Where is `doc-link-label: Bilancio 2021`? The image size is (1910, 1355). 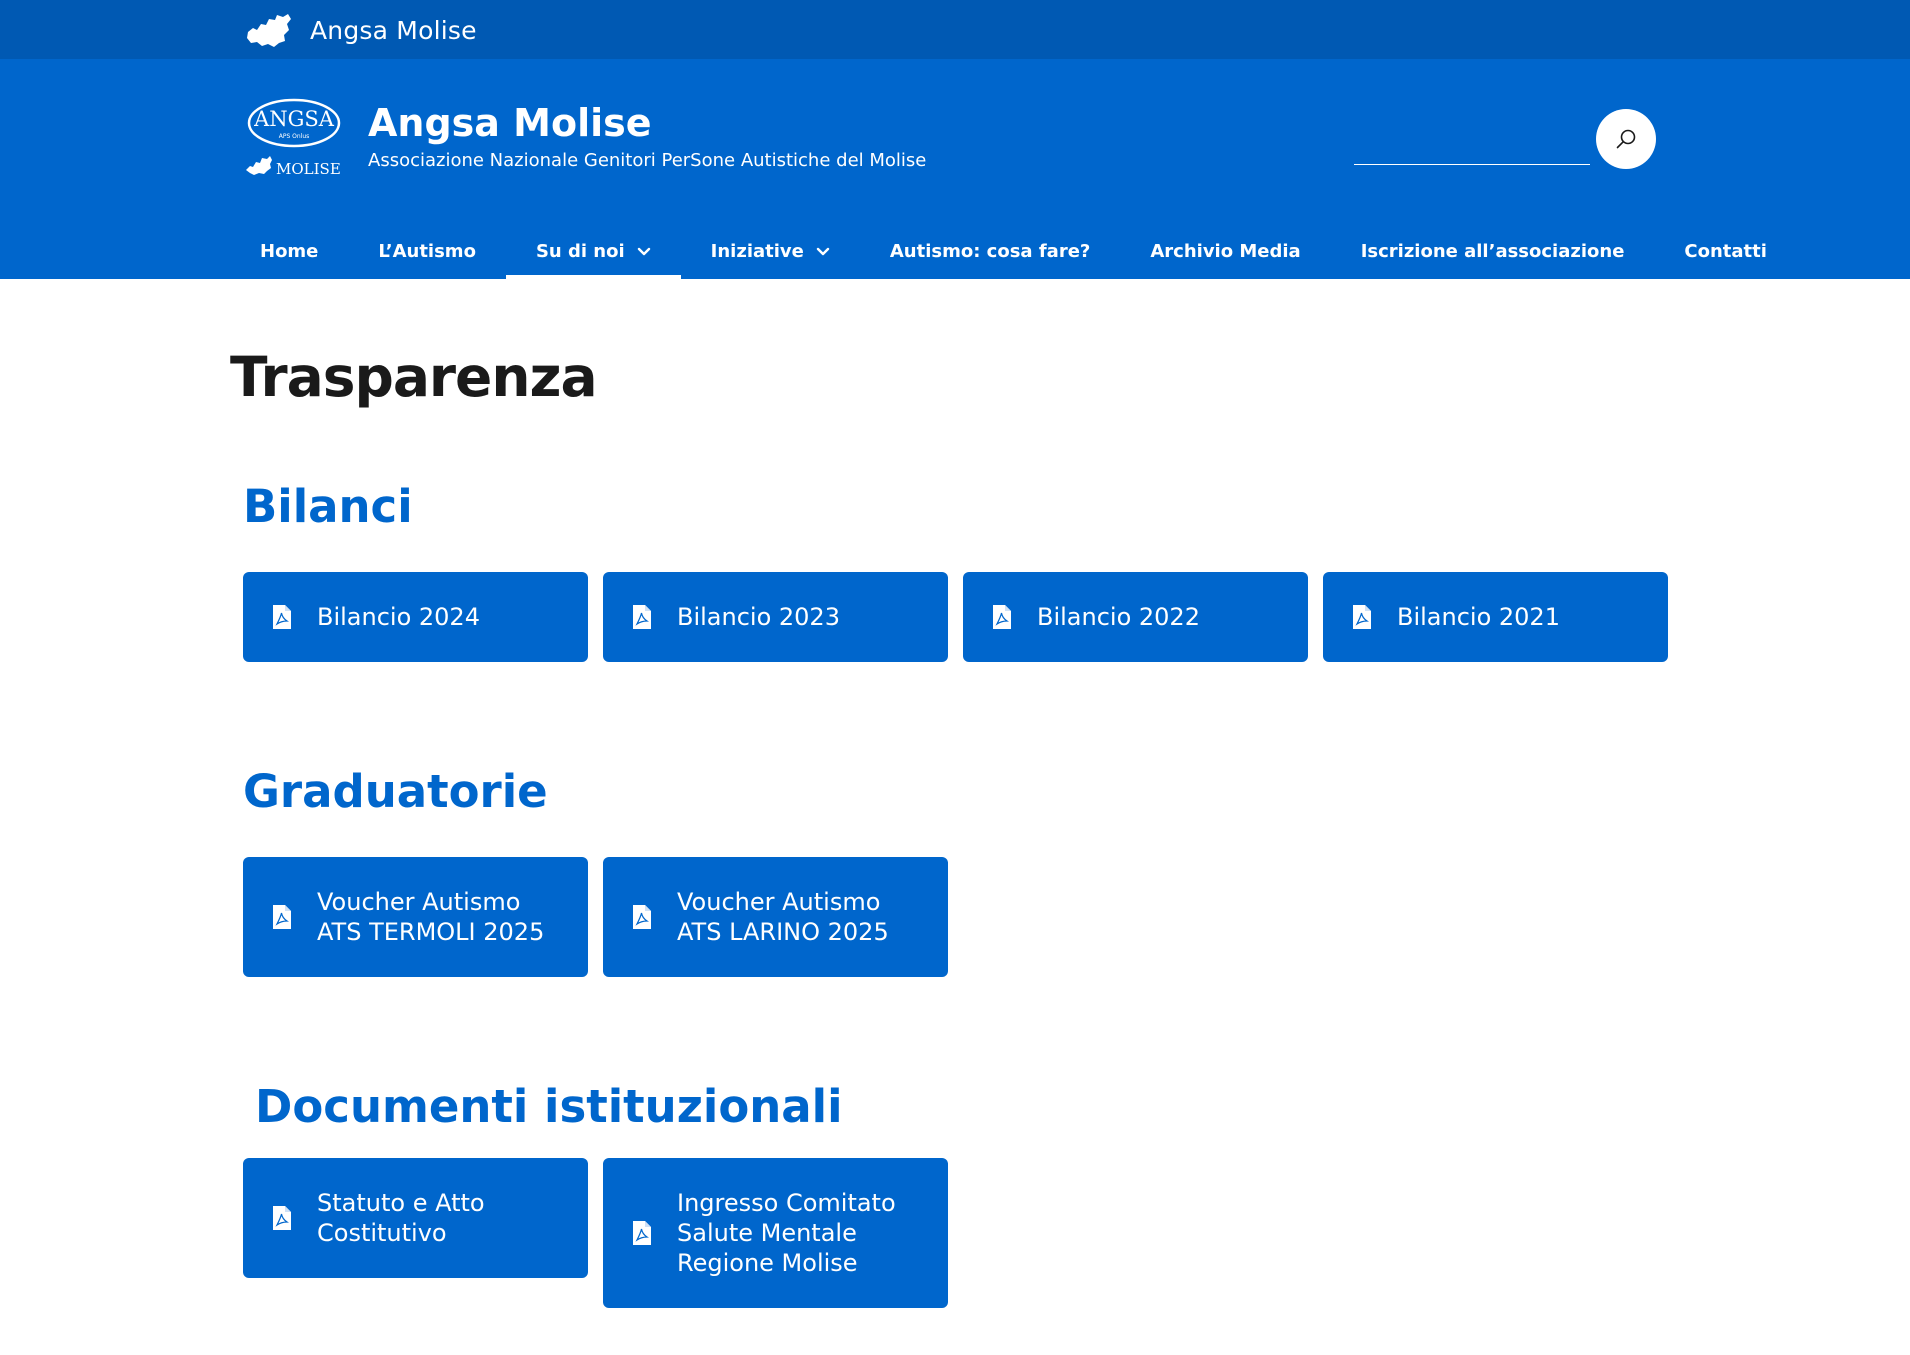
doc-link-label: Bilancio 2021 is located at coordinates (1478, 617).